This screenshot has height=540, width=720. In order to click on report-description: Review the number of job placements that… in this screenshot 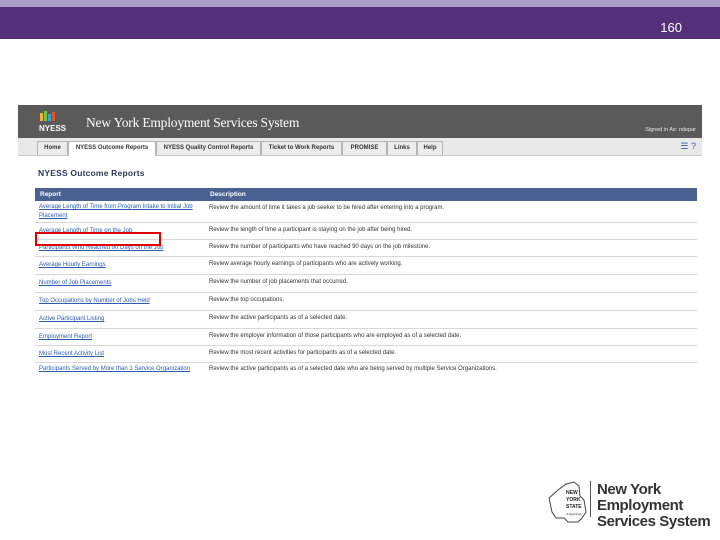, I will do `click(278, 282)`.